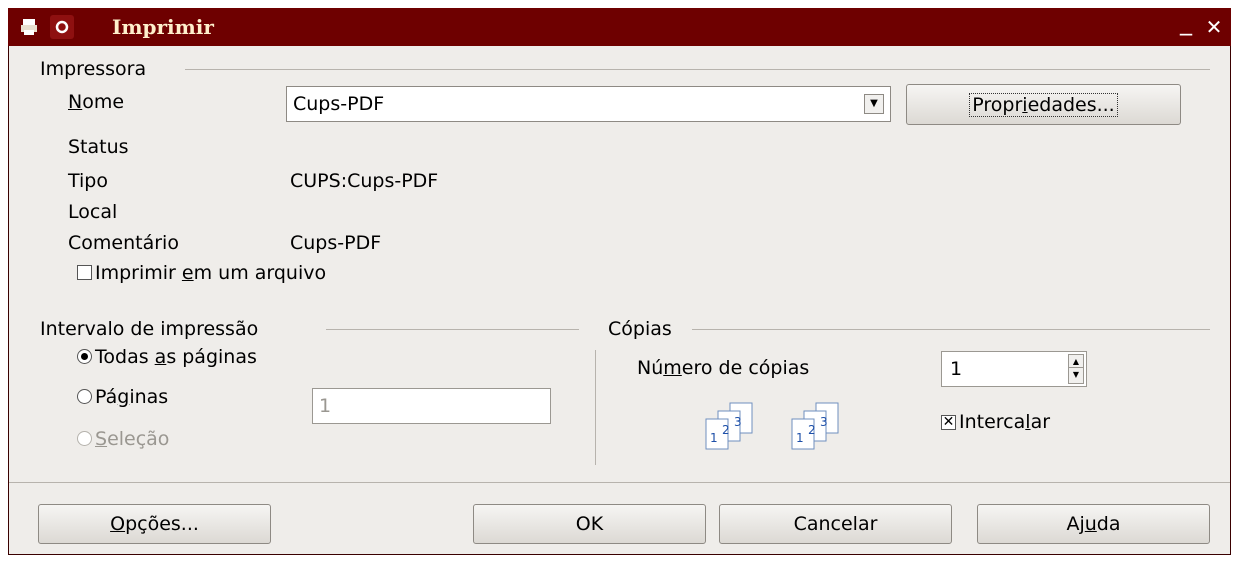  Describe the element at coordinates (1186, 23) in the screenshot. I see `minimize-button: _` at that location.